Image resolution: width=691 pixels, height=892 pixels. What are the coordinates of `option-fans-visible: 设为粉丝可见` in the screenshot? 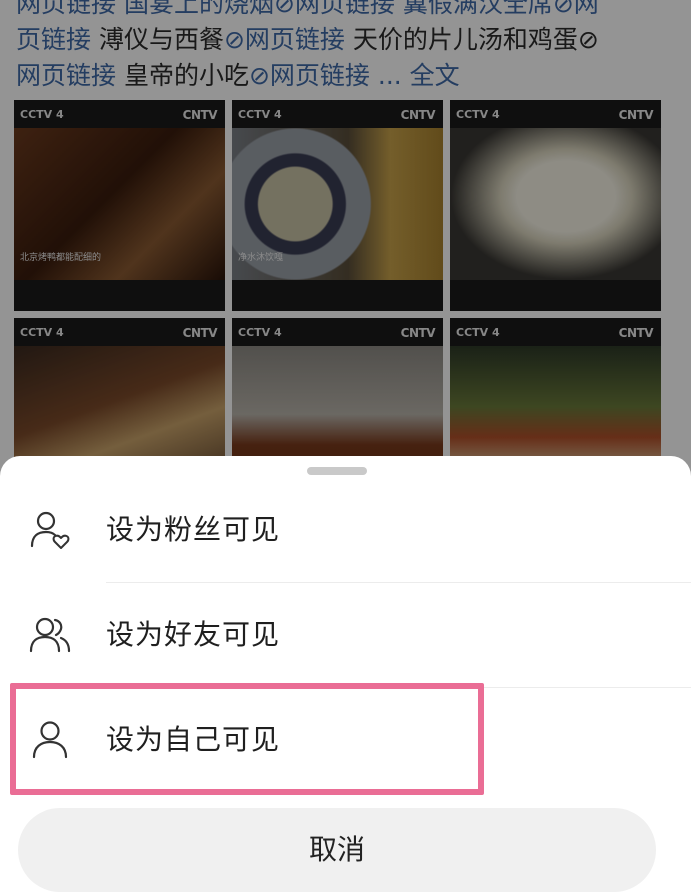 It's located at (345, 530).